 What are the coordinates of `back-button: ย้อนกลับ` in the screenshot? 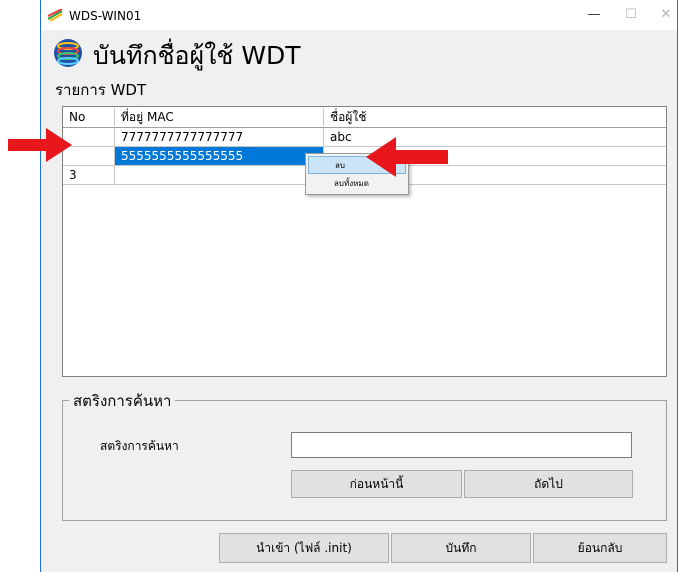 It's located at (600, 548).